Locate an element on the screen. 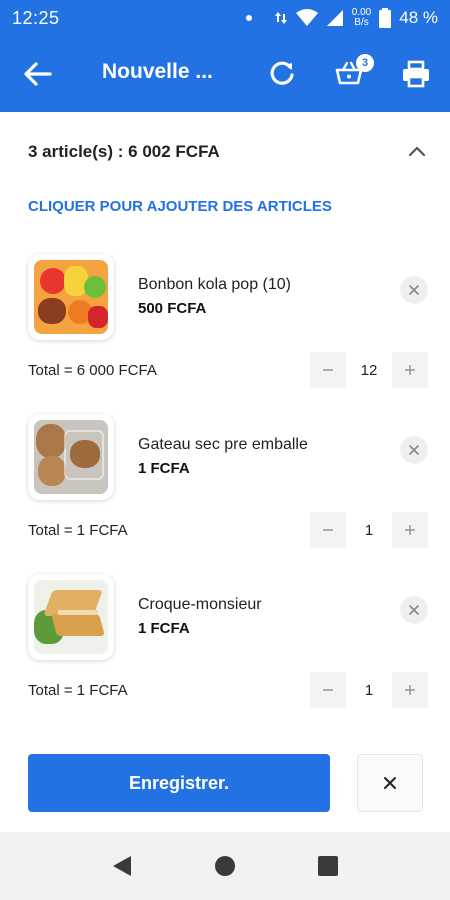 Image resolution: width=450 pixels, height=900 pixels. item-total: Total = 6 000 FCFA is located at coordinates (92, 370).